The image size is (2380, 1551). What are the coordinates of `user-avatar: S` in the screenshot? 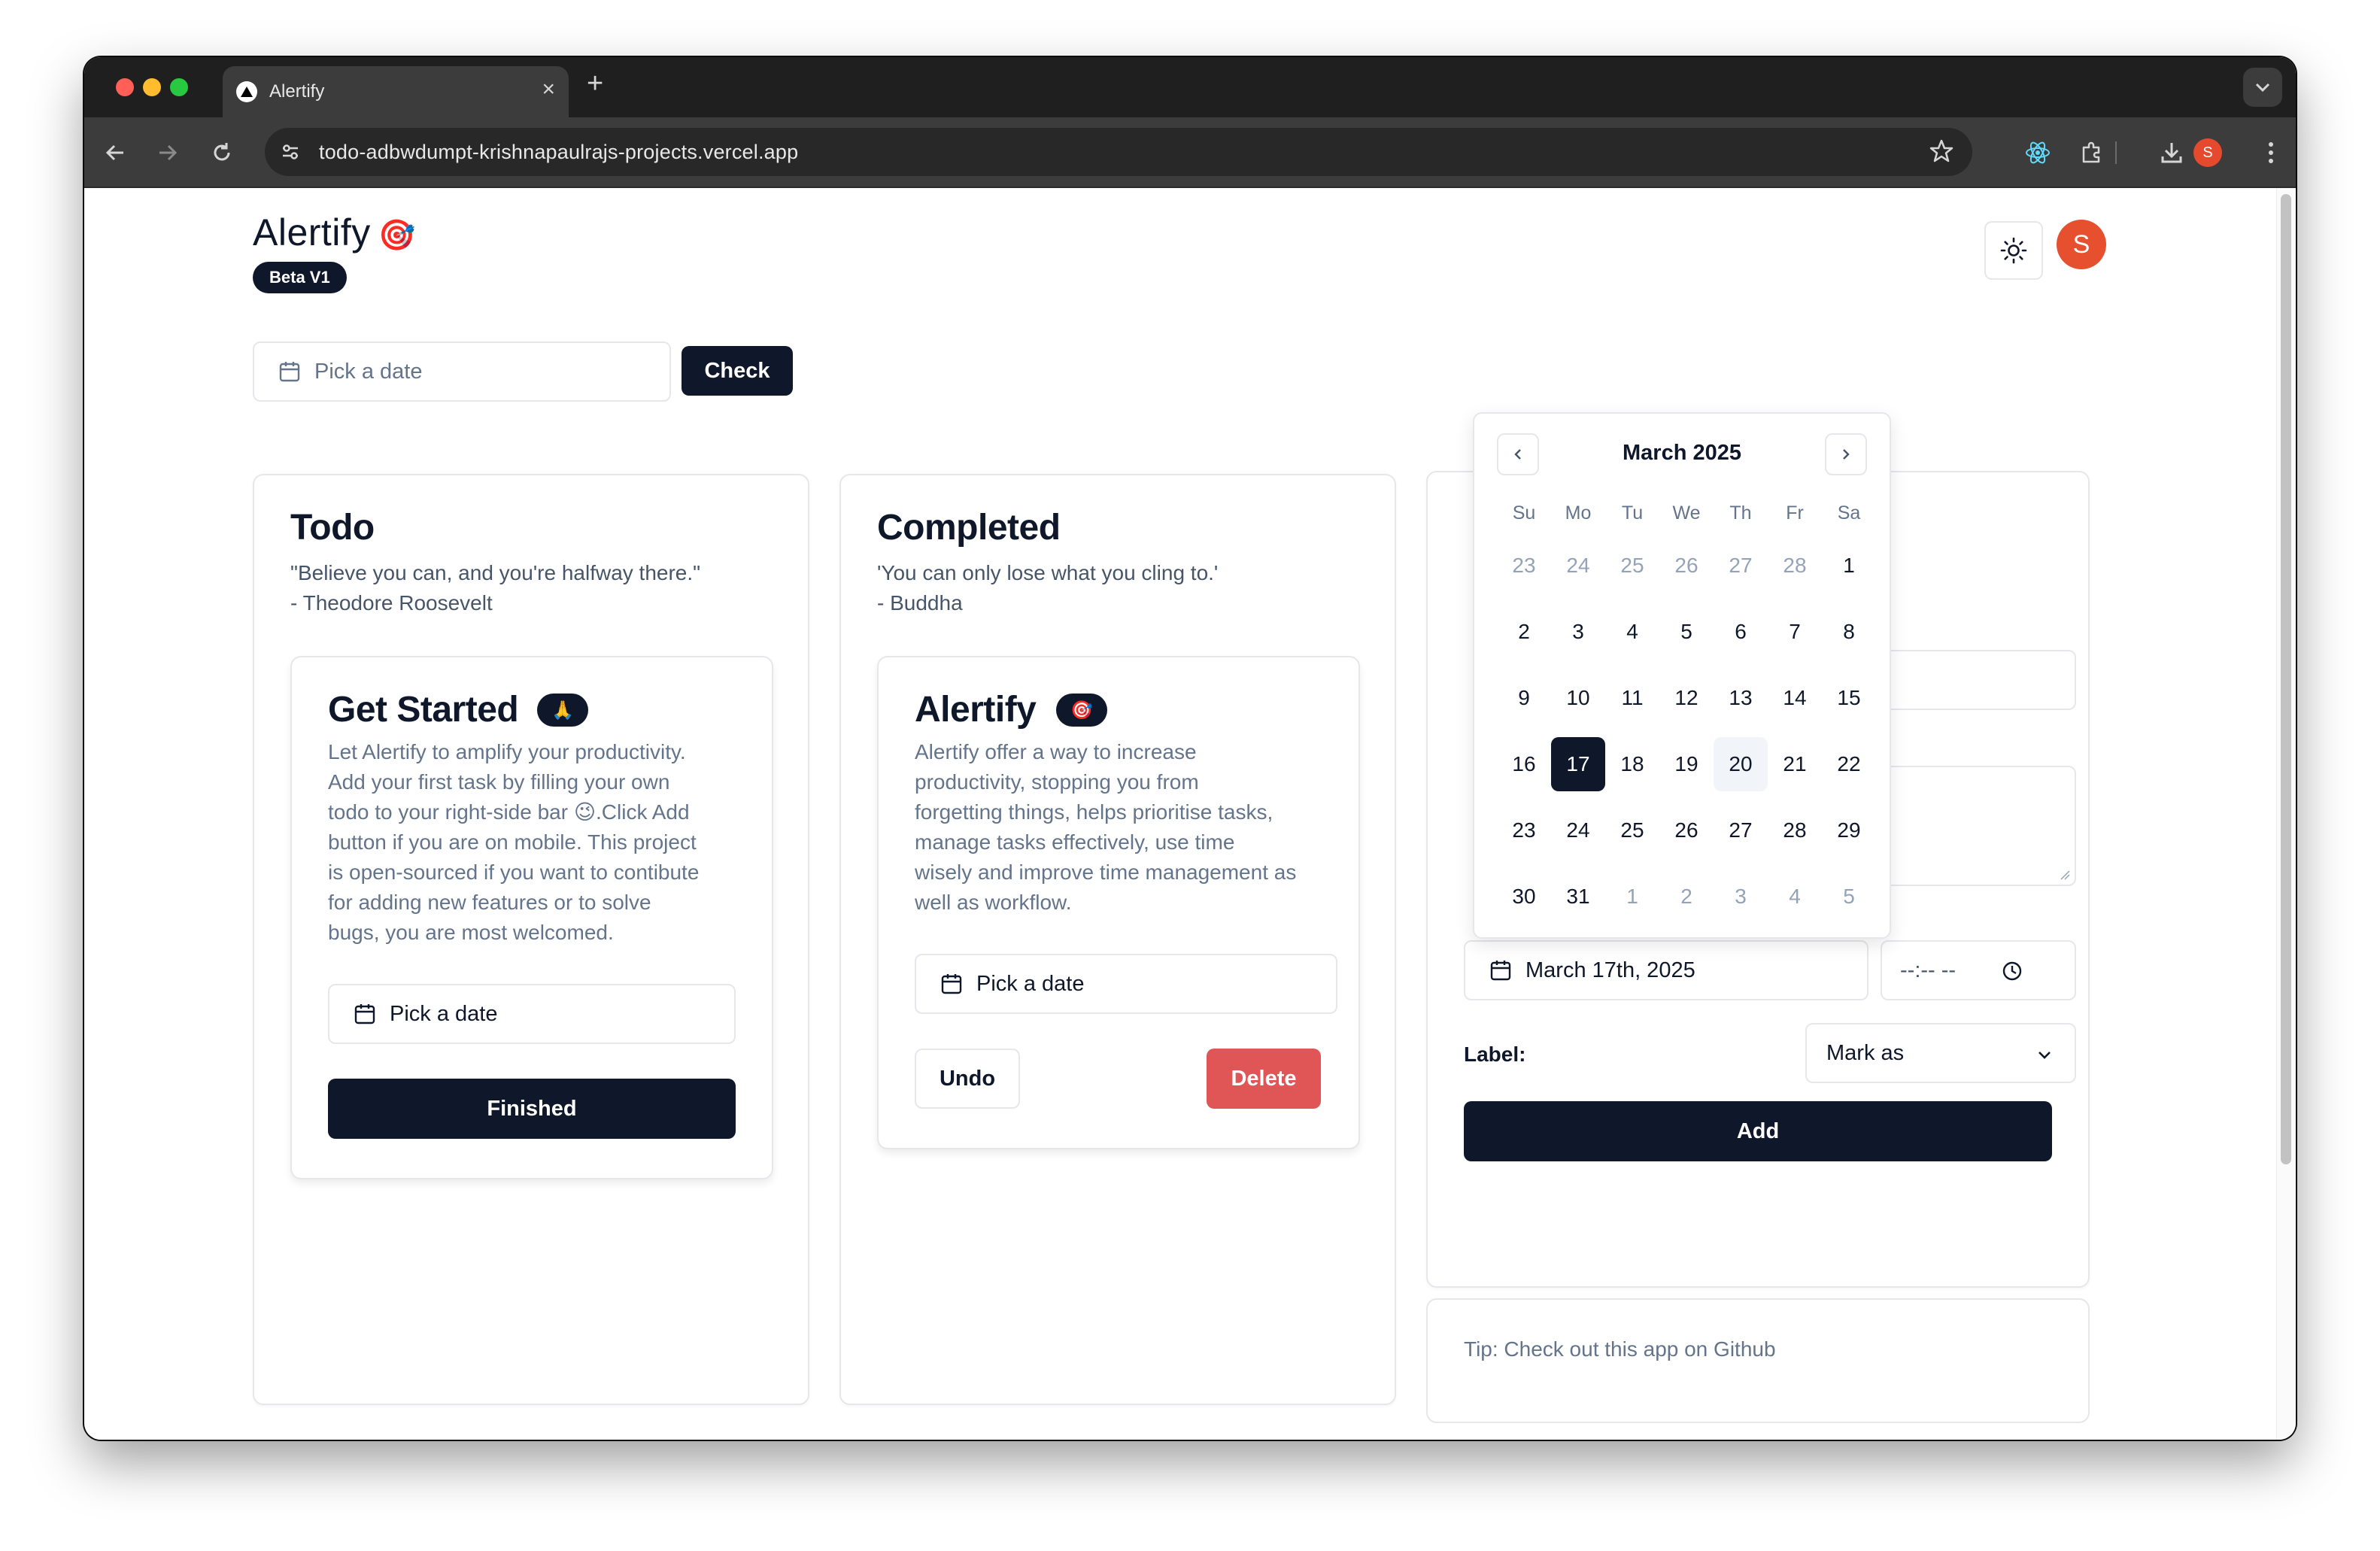 It's located at (2081, 245).